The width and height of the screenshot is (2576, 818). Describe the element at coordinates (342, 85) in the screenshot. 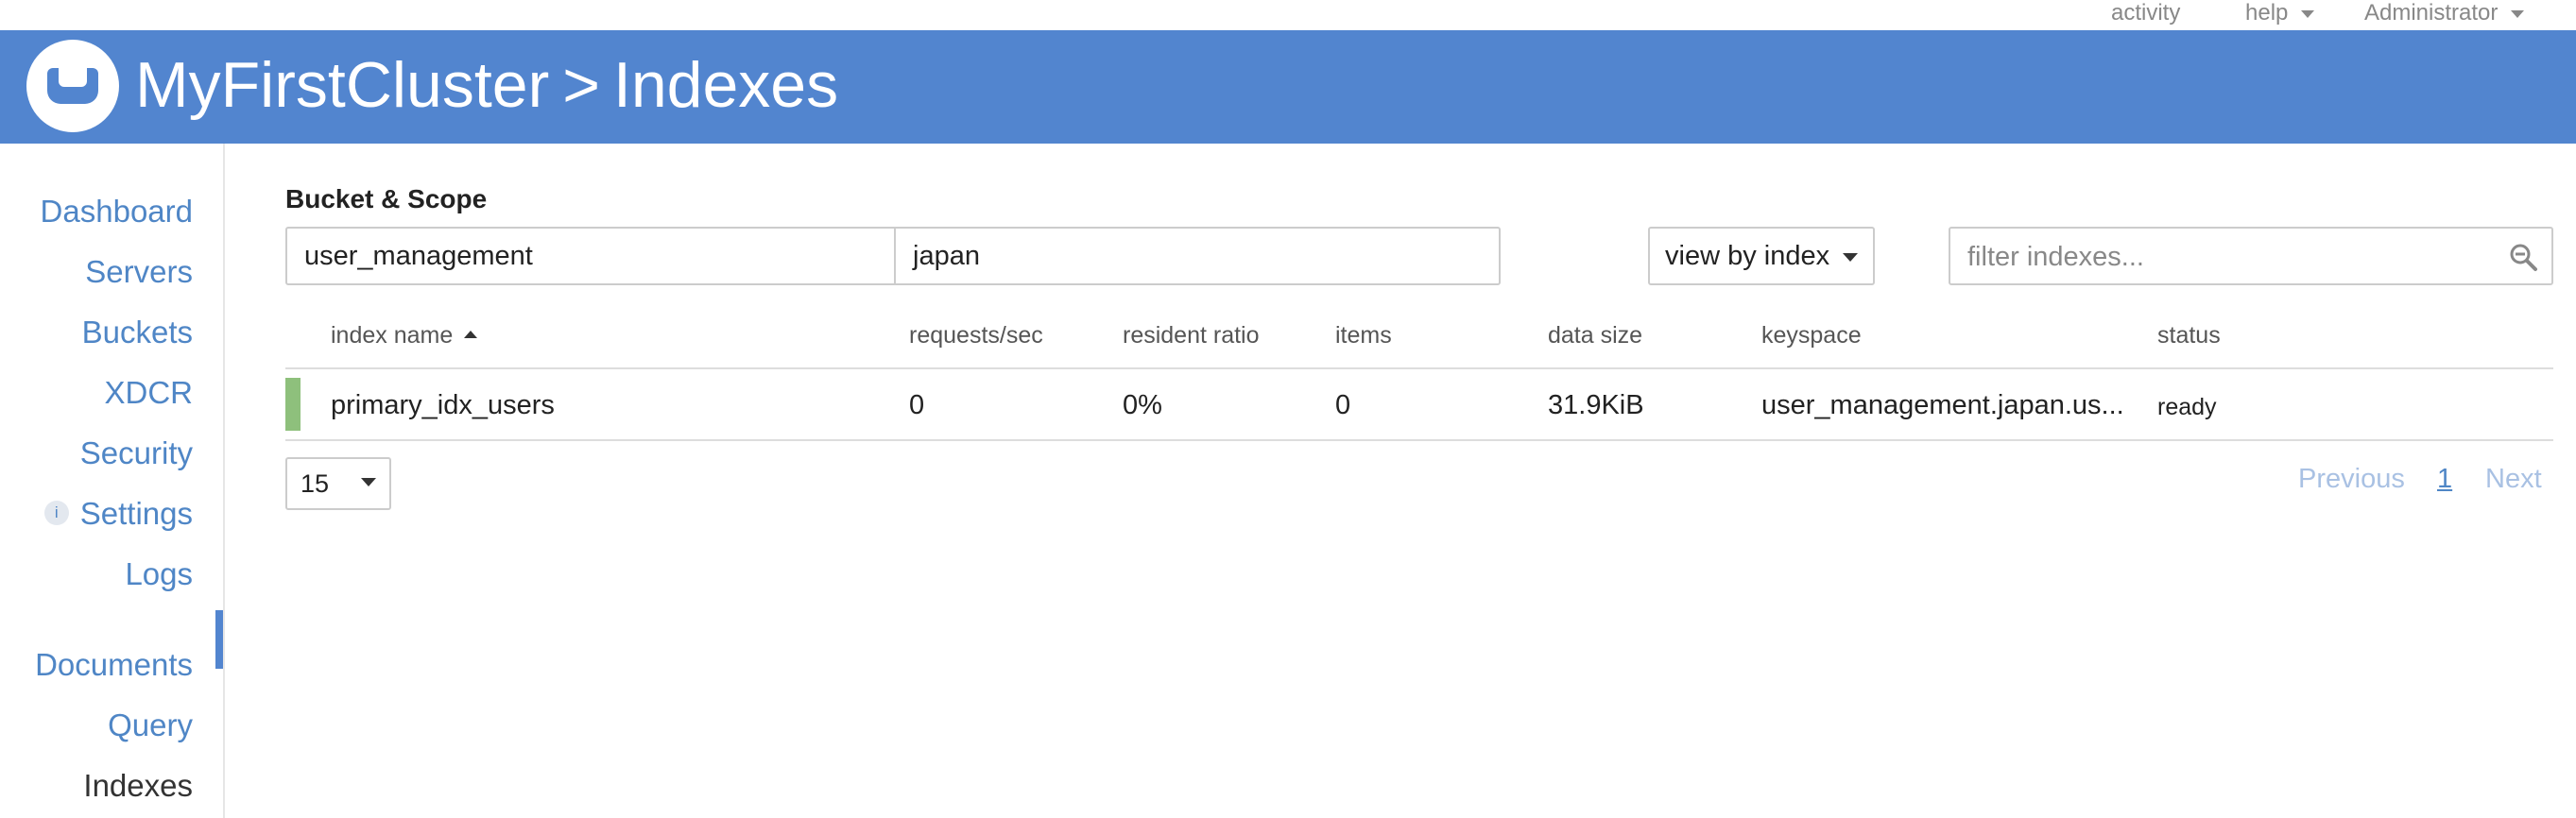

I see `breadcrumb-cluster: MyFirstCluster` at that location.